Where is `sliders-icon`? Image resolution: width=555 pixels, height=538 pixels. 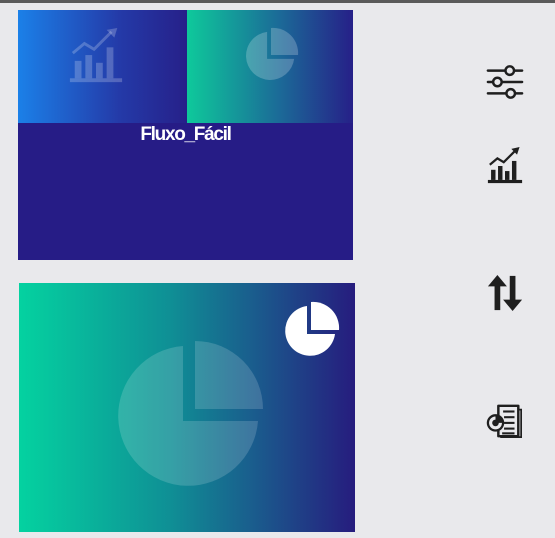 sliders-icon is located at coordinates (505, 82).